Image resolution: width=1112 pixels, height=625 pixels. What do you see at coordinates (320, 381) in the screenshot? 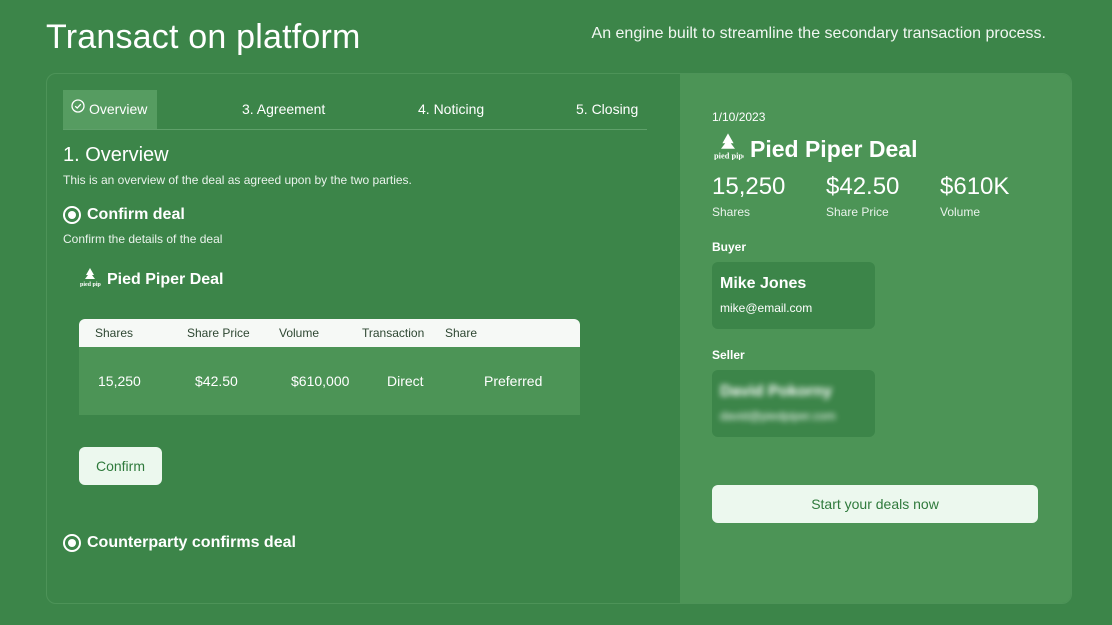
I see `table-cell: $610,000` at bounding box center [320, 381].